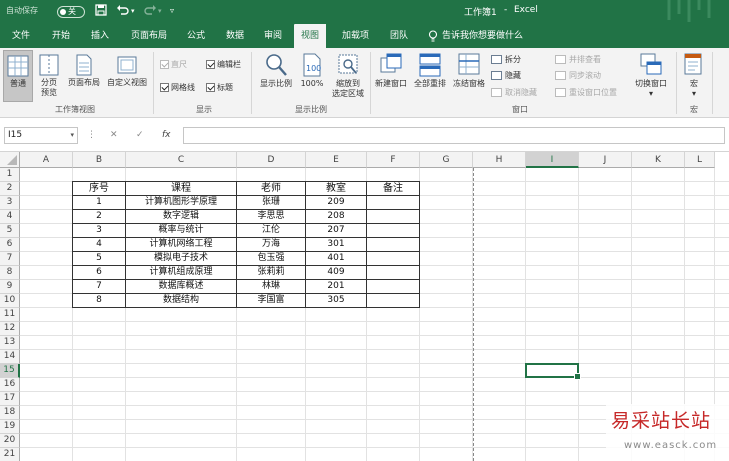  Describe the element at coordinates (99, 258) in the screenshot. I see `table-cell-seq: 5` at that location.